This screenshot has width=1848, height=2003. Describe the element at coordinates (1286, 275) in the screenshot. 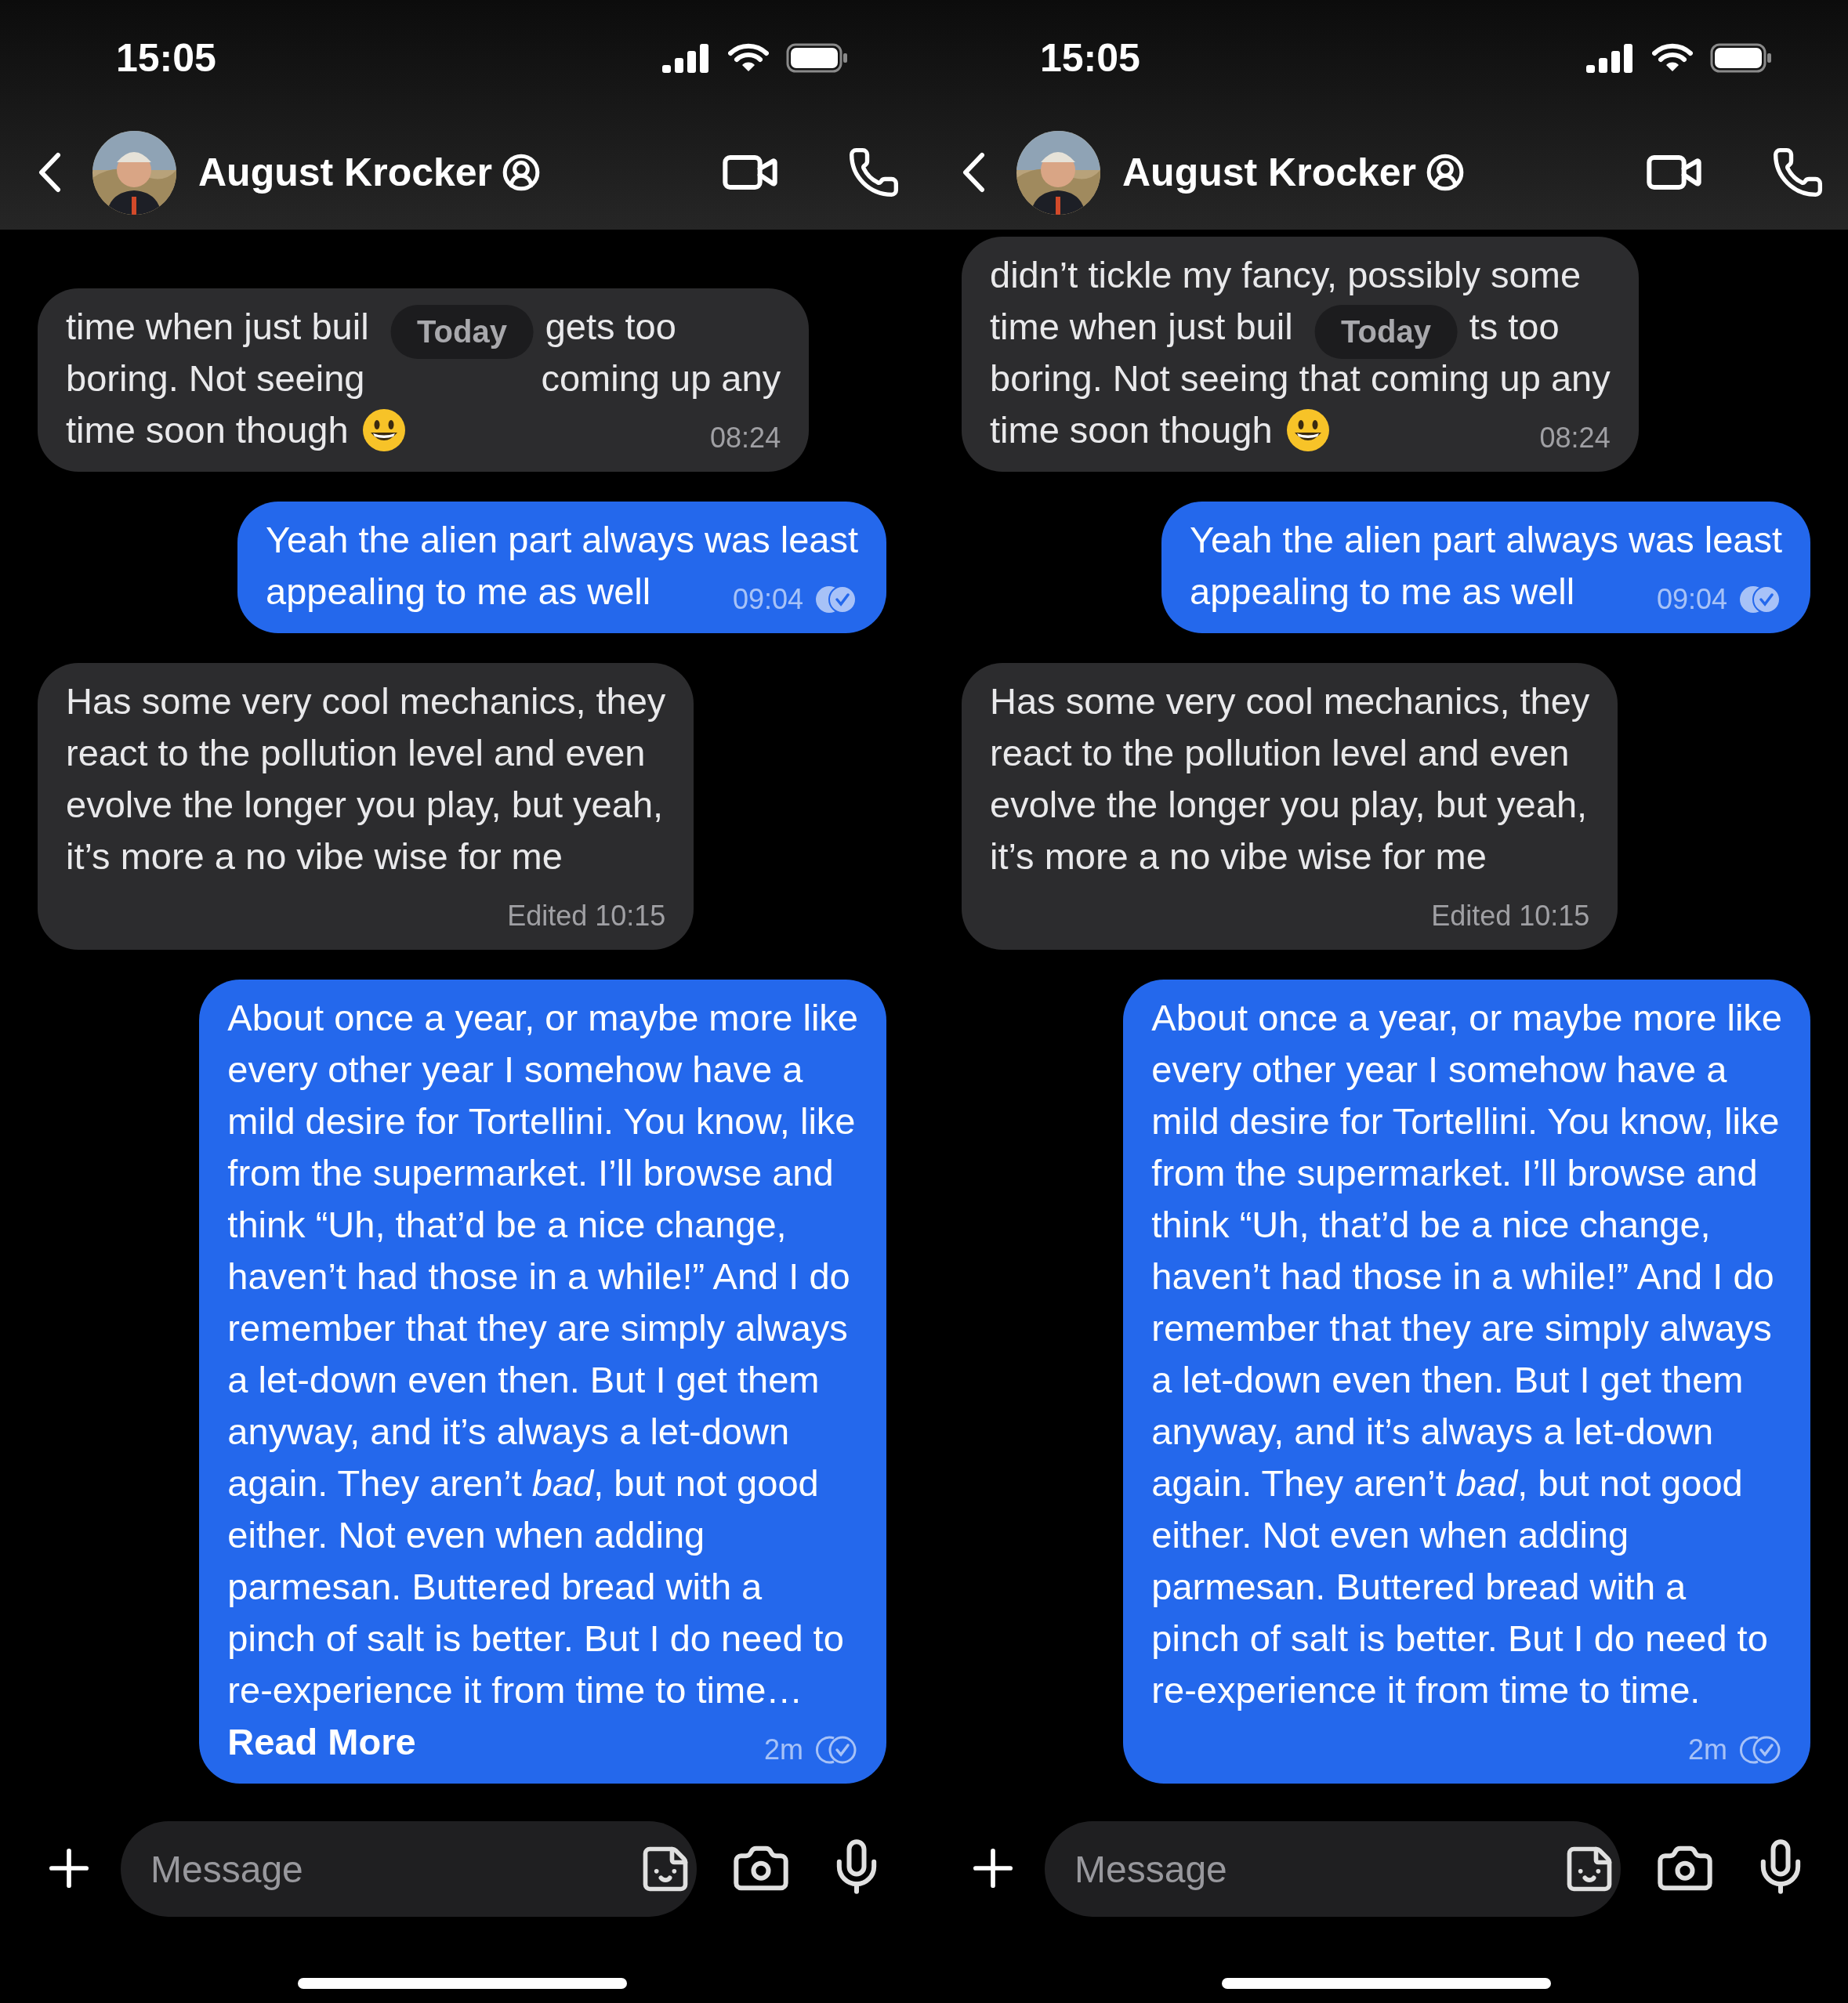

I see `message-text: didn’t tickle my fancy, possibly some` at that location.